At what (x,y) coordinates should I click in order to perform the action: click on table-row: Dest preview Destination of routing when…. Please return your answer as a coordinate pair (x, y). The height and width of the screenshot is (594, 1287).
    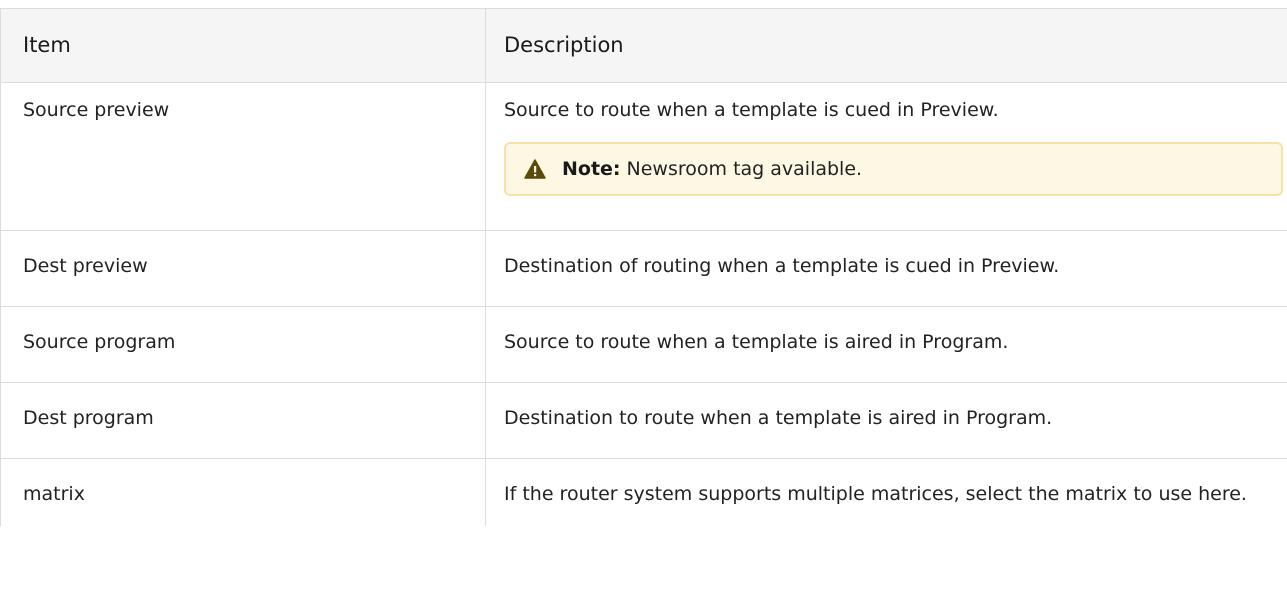
    Looking at the image, I should click on (643, 268).